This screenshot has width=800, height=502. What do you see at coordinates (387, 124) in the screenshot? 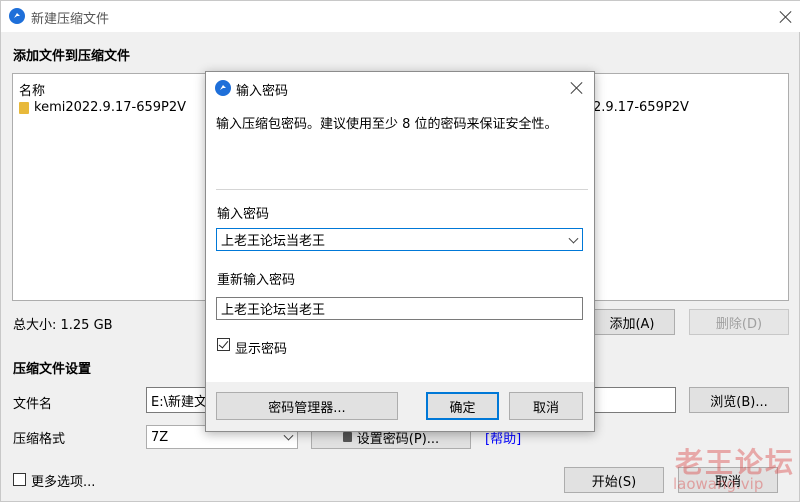
I see `dialog-description: 输入压缩包密码。建议使用至少 8 位的密码来保证安全性。` at bounding box center [387, 124].